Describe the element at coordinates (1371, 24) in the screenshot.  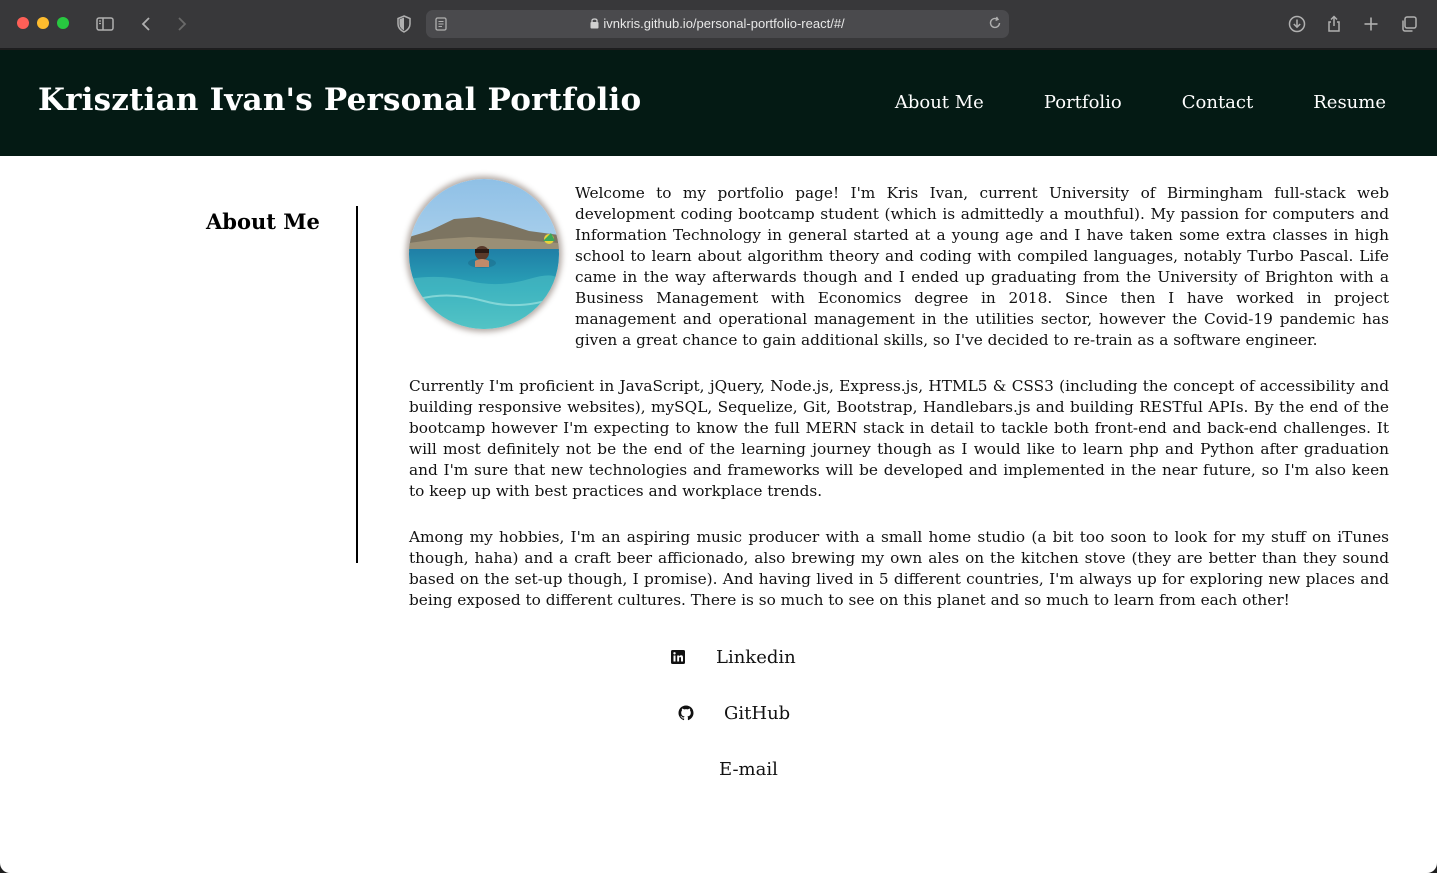
I see `plus-icon` at that location.